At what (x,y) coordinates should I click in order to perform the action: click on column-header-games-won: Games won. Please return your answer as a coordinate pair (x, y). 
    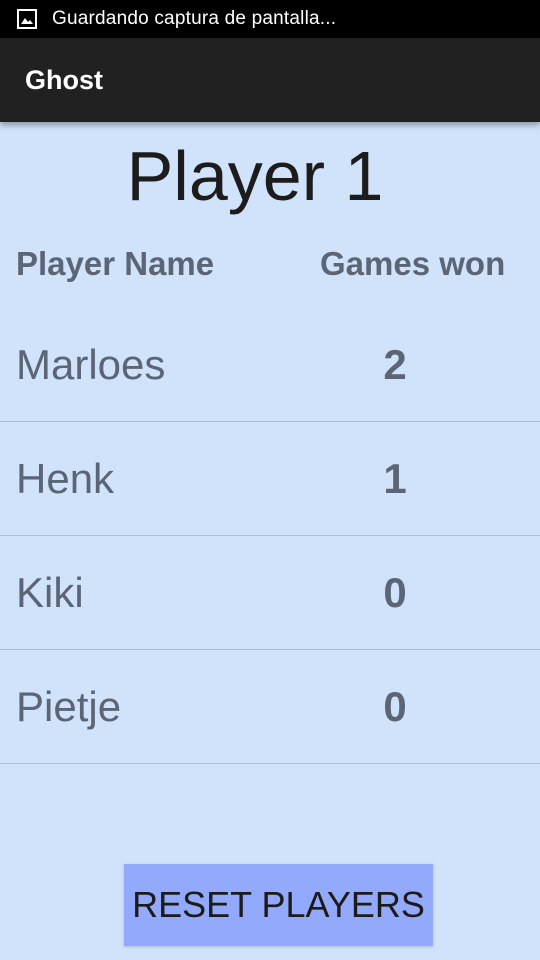
    Looking at the image, I should click on (413, 263).